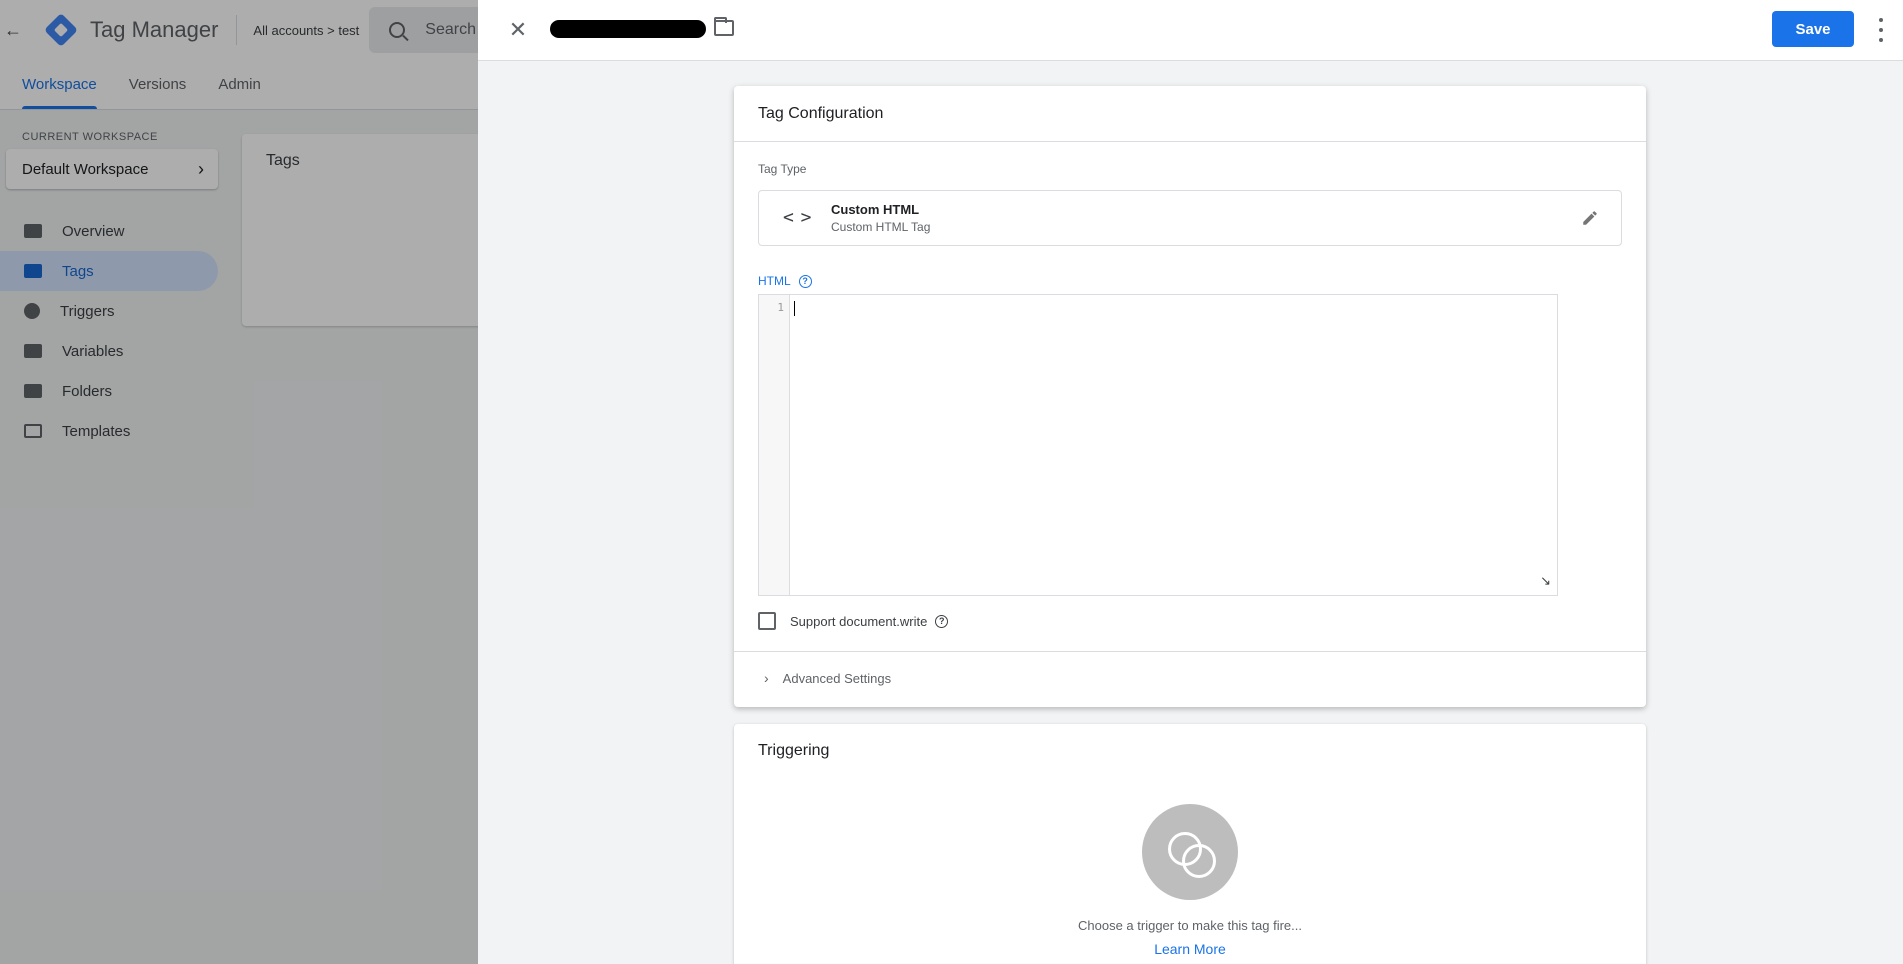 This screenshot has height=964, width=1903. Describe the element at coordinates (518, 30) in the screenshot. I see `close-icon: ✕` at that location.